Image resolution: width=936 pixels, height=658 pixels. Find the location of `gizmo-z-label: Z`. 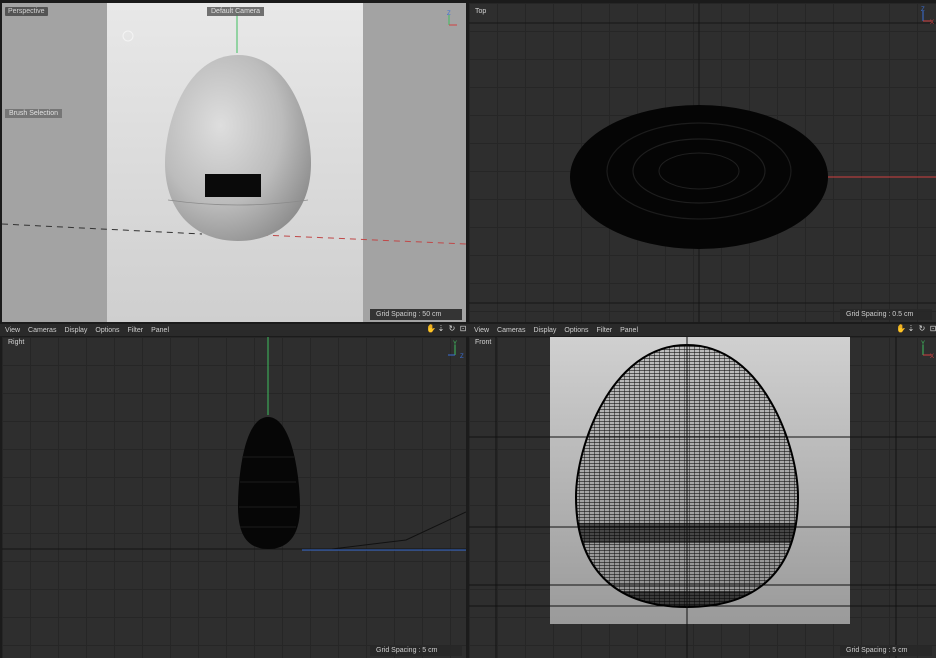

gizmo-z-label: Z is located at coordinates (449, 14).